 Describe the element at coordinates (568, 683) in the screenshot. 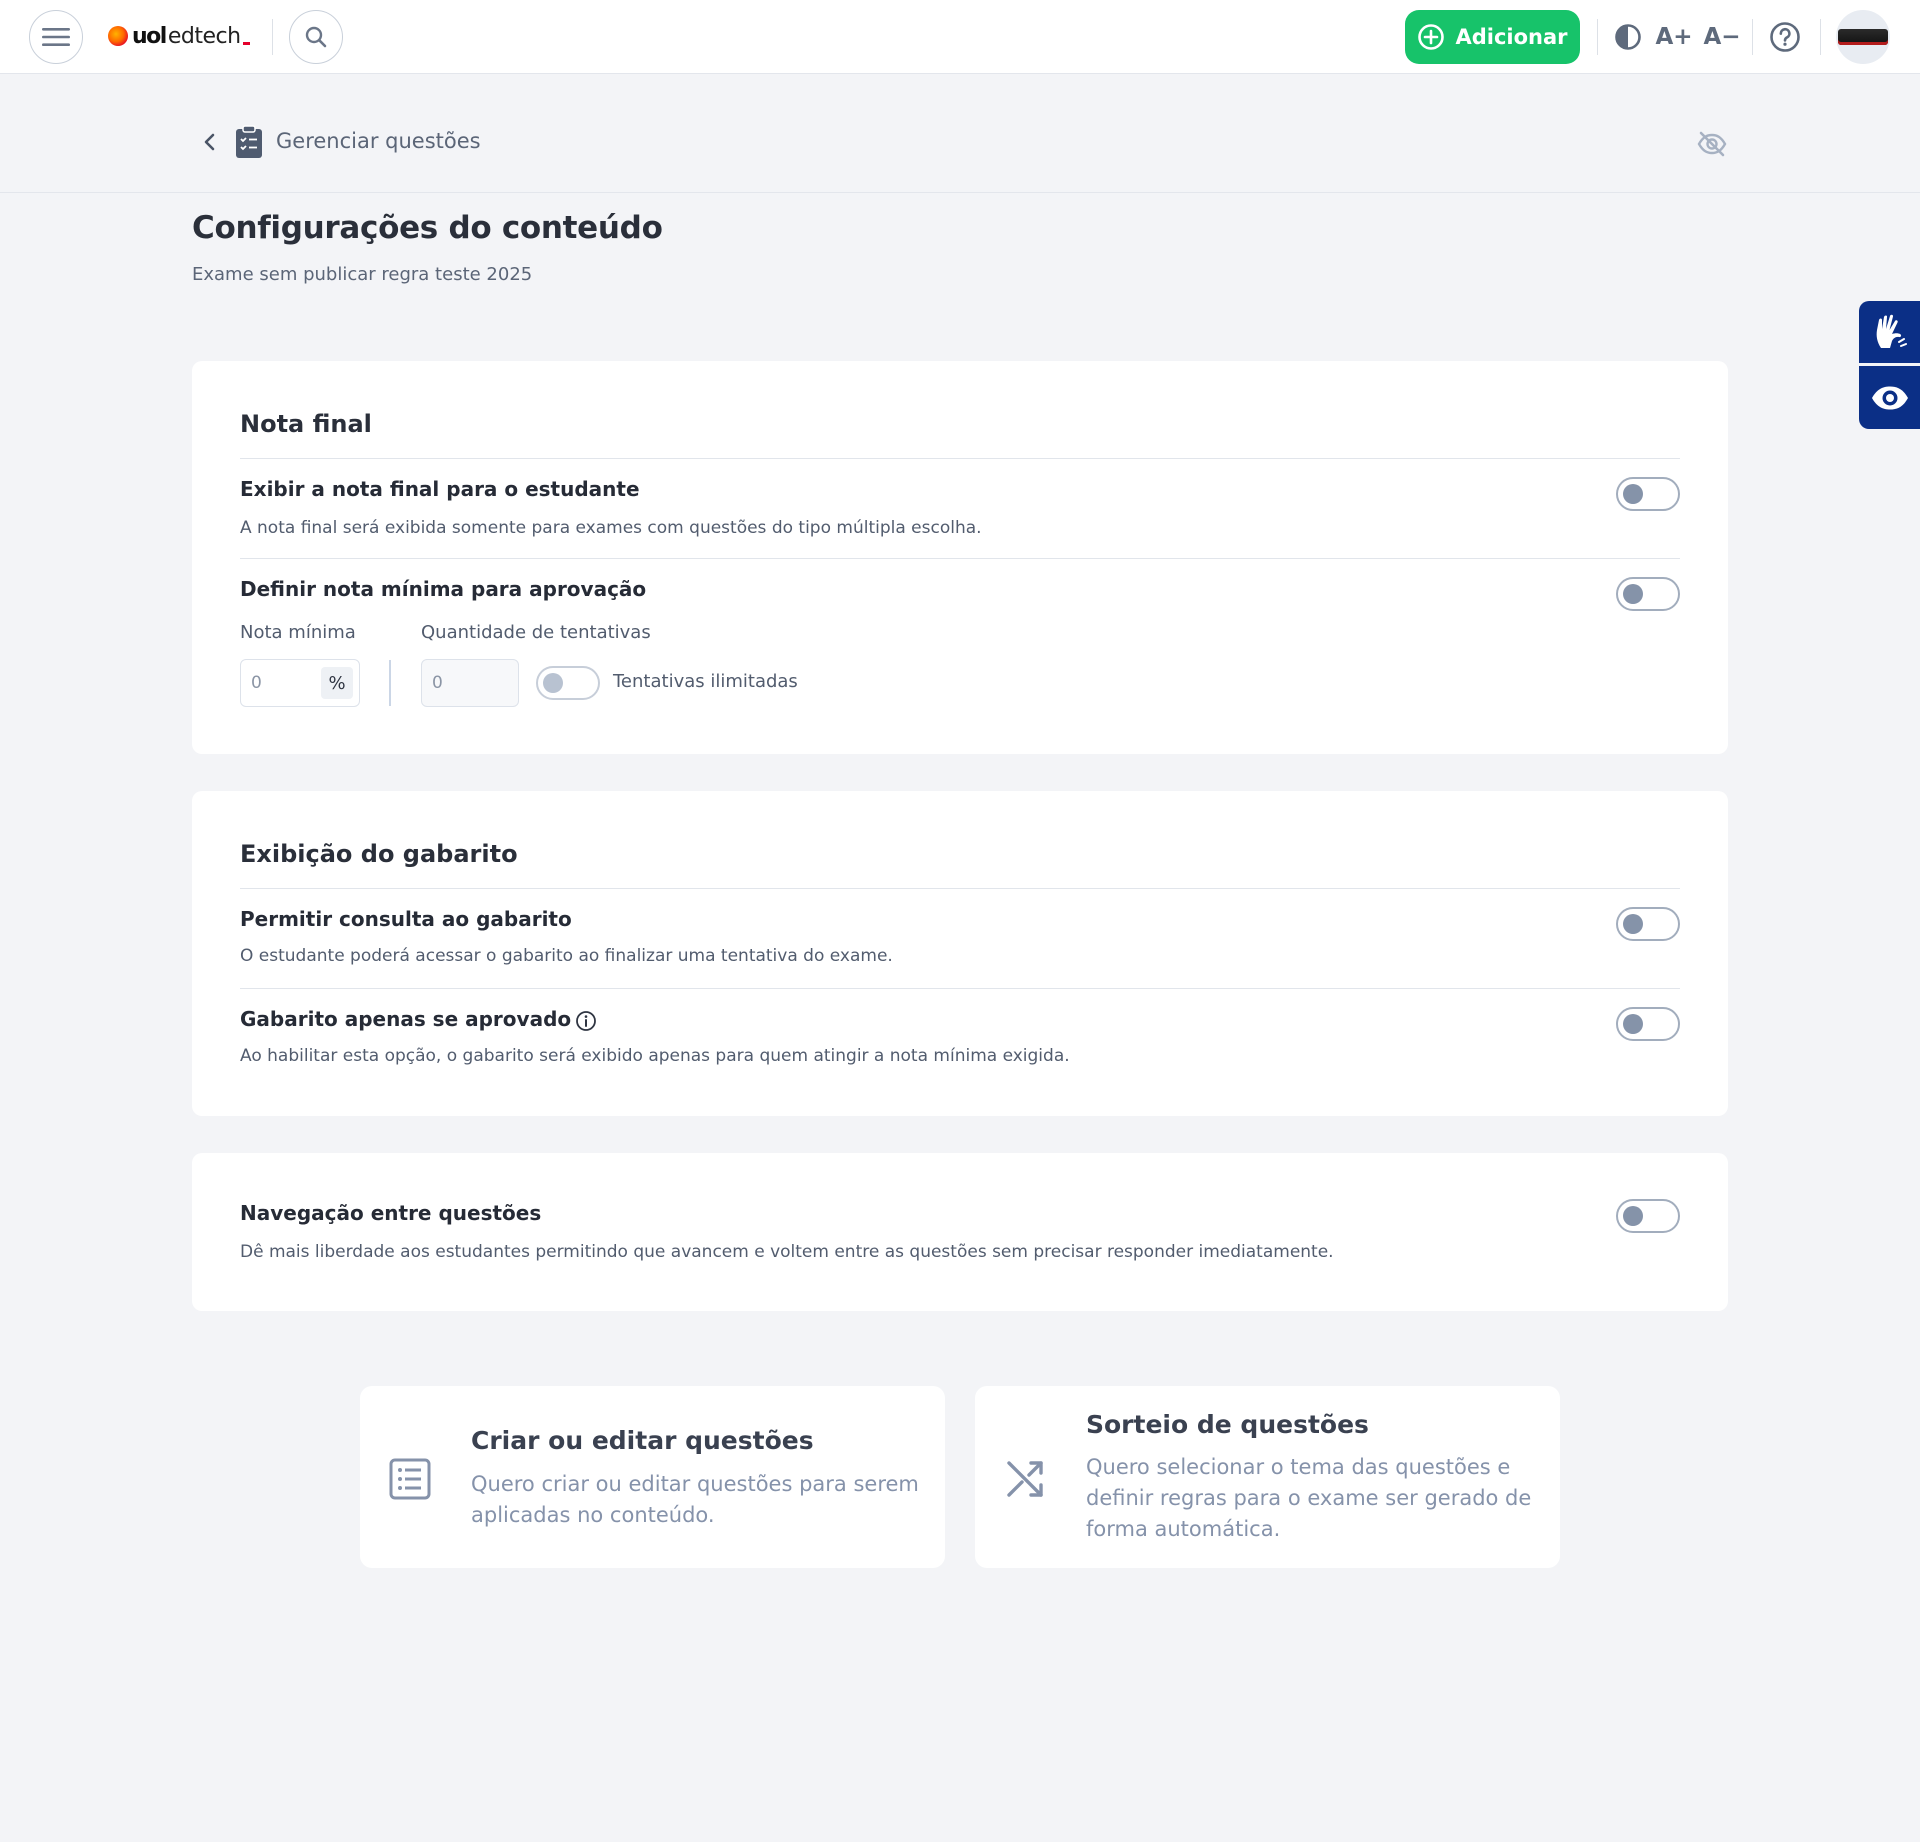

I see `unlimited-attempts-toggle` at that location.